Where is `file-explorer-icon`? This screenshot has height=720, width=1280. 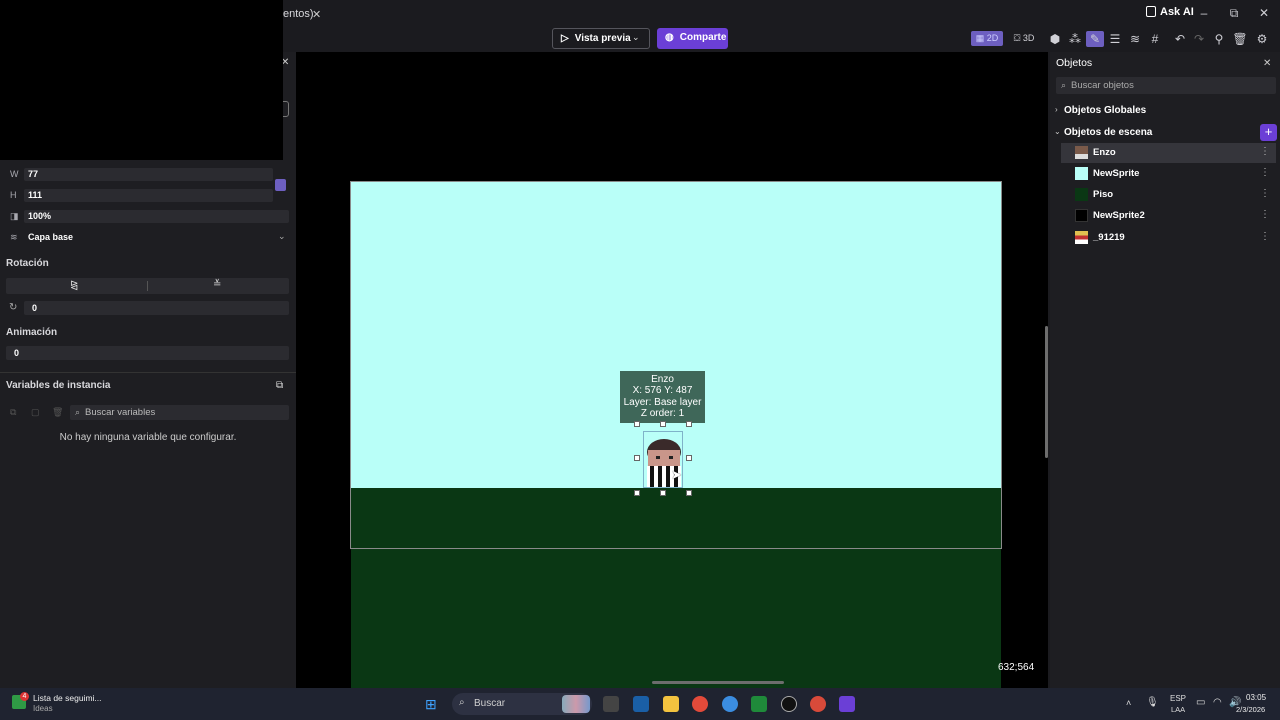
file-explorer-icon is located at coordinates (671, 704).